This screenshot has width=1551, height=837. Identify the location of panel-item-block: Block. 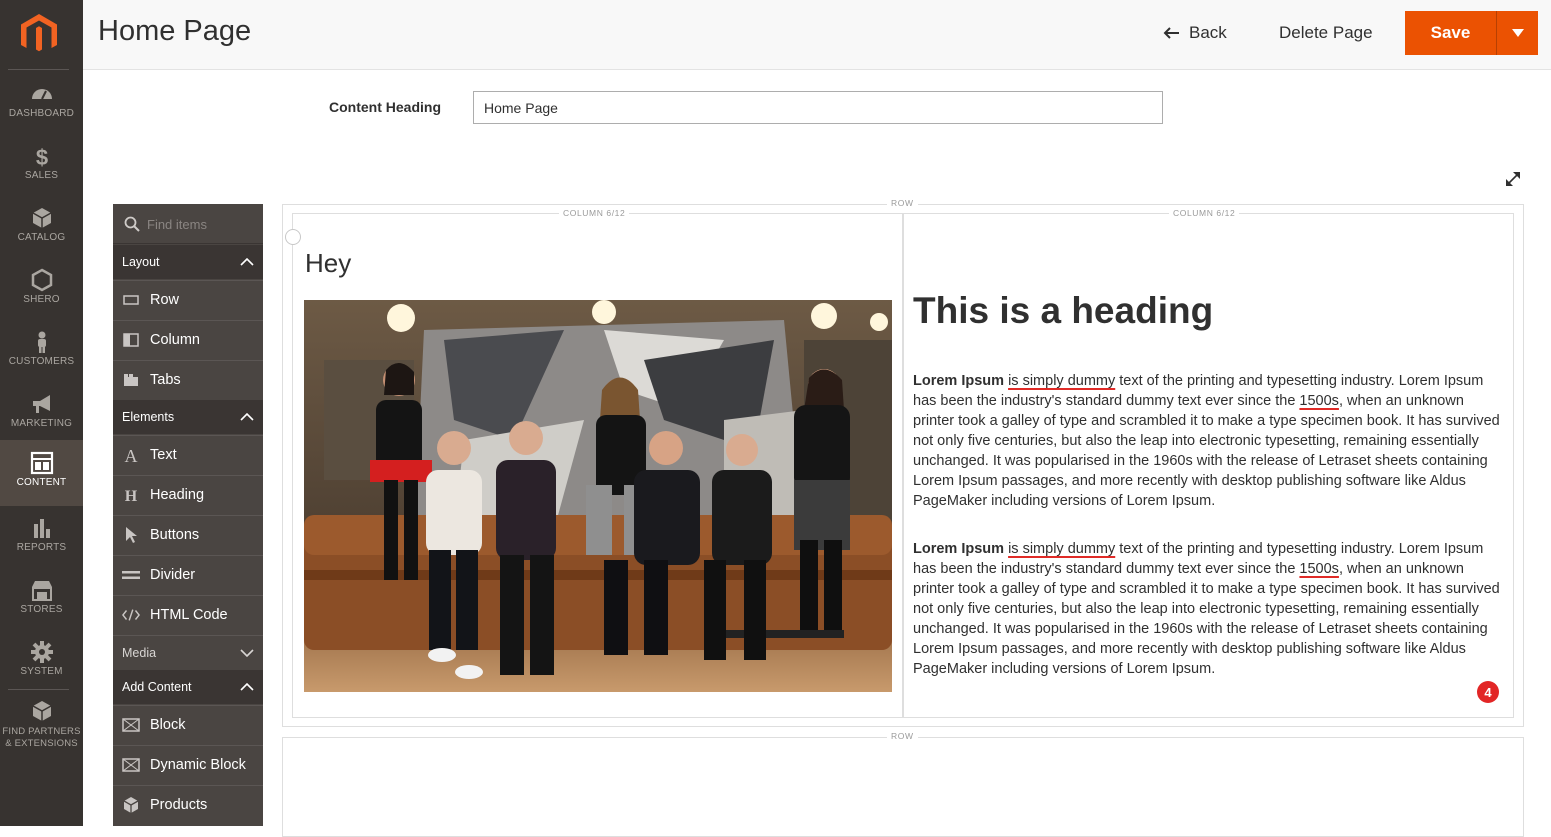
(188, 724).